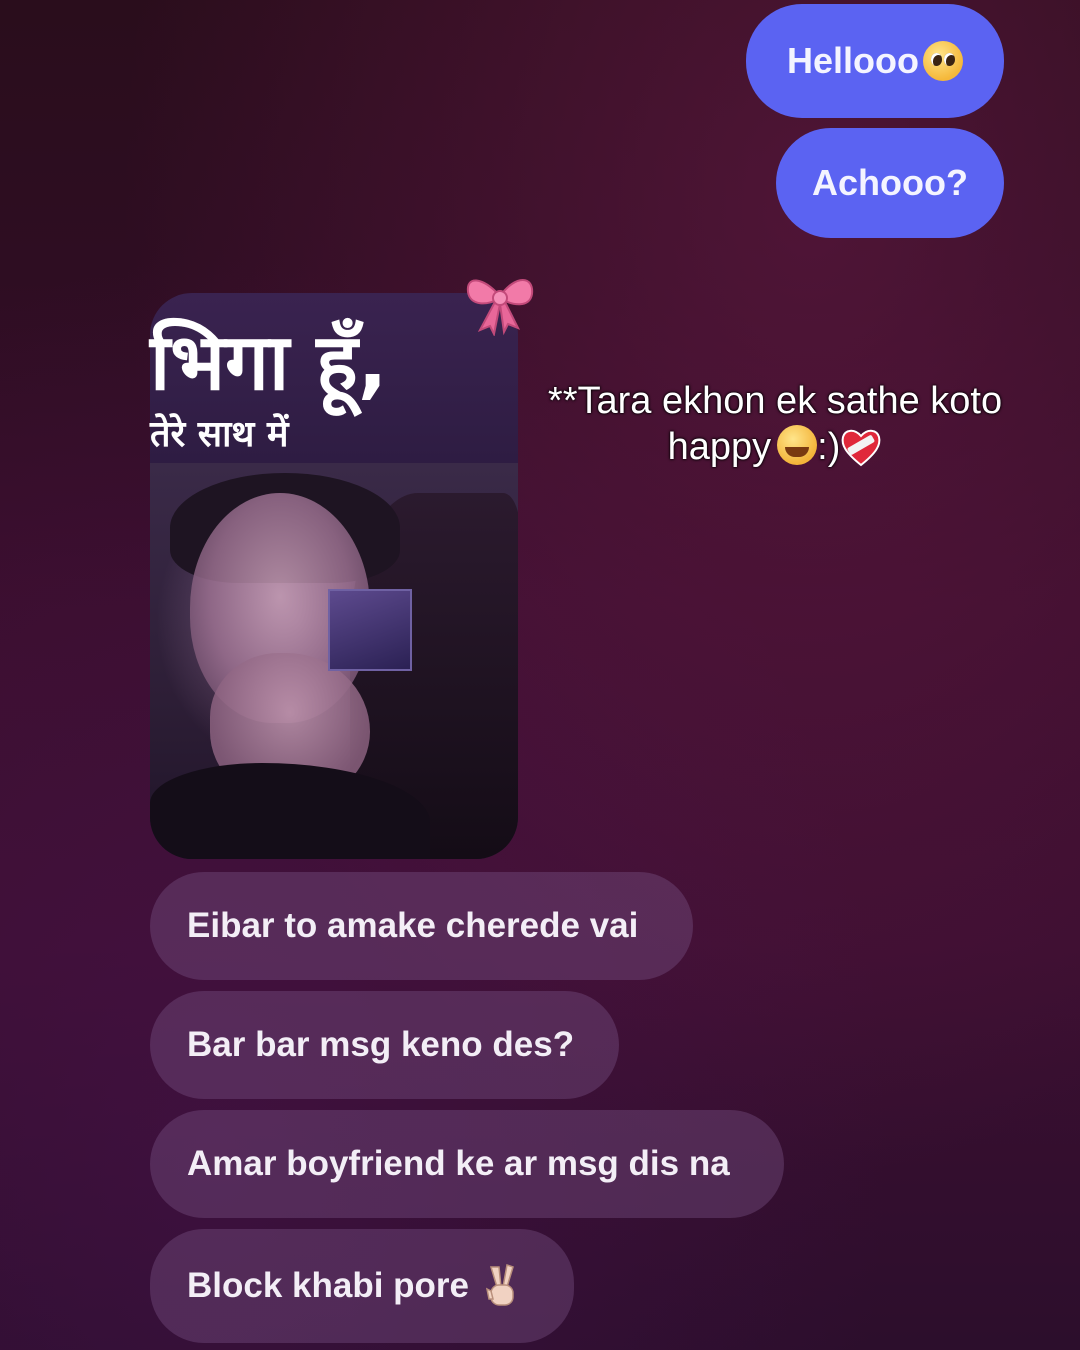  I want to click on sent-message-bubble: Hellooo, so click(875, 61).